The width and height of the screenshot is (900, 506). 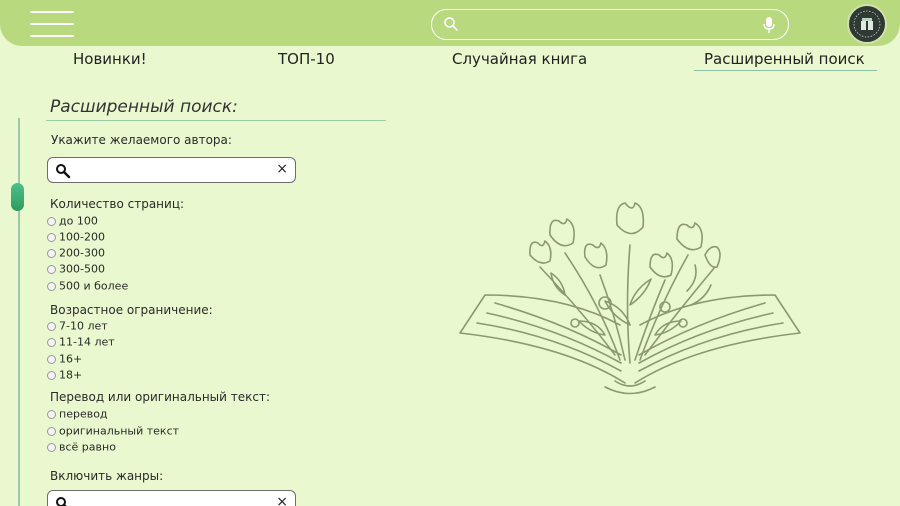 What do you see at coordinates (72, 221) in the screenshot?
I see `radio-pages-option: до 100` at bounding box center [72, 221].